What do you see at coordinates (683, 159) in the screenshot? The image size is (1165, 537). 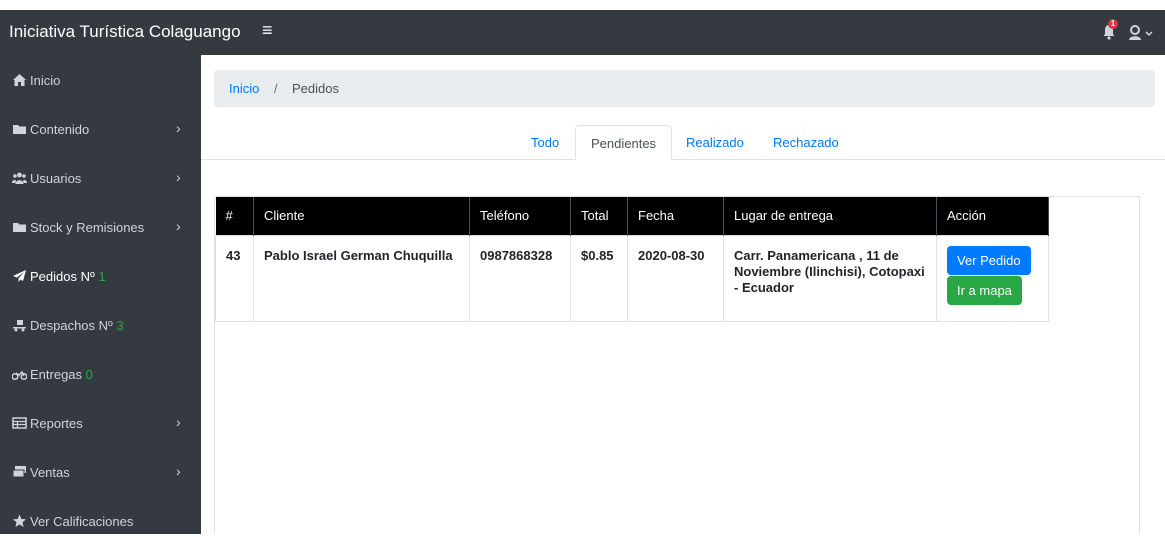 I see `tabs-divider` at bounding box center [683, 159].